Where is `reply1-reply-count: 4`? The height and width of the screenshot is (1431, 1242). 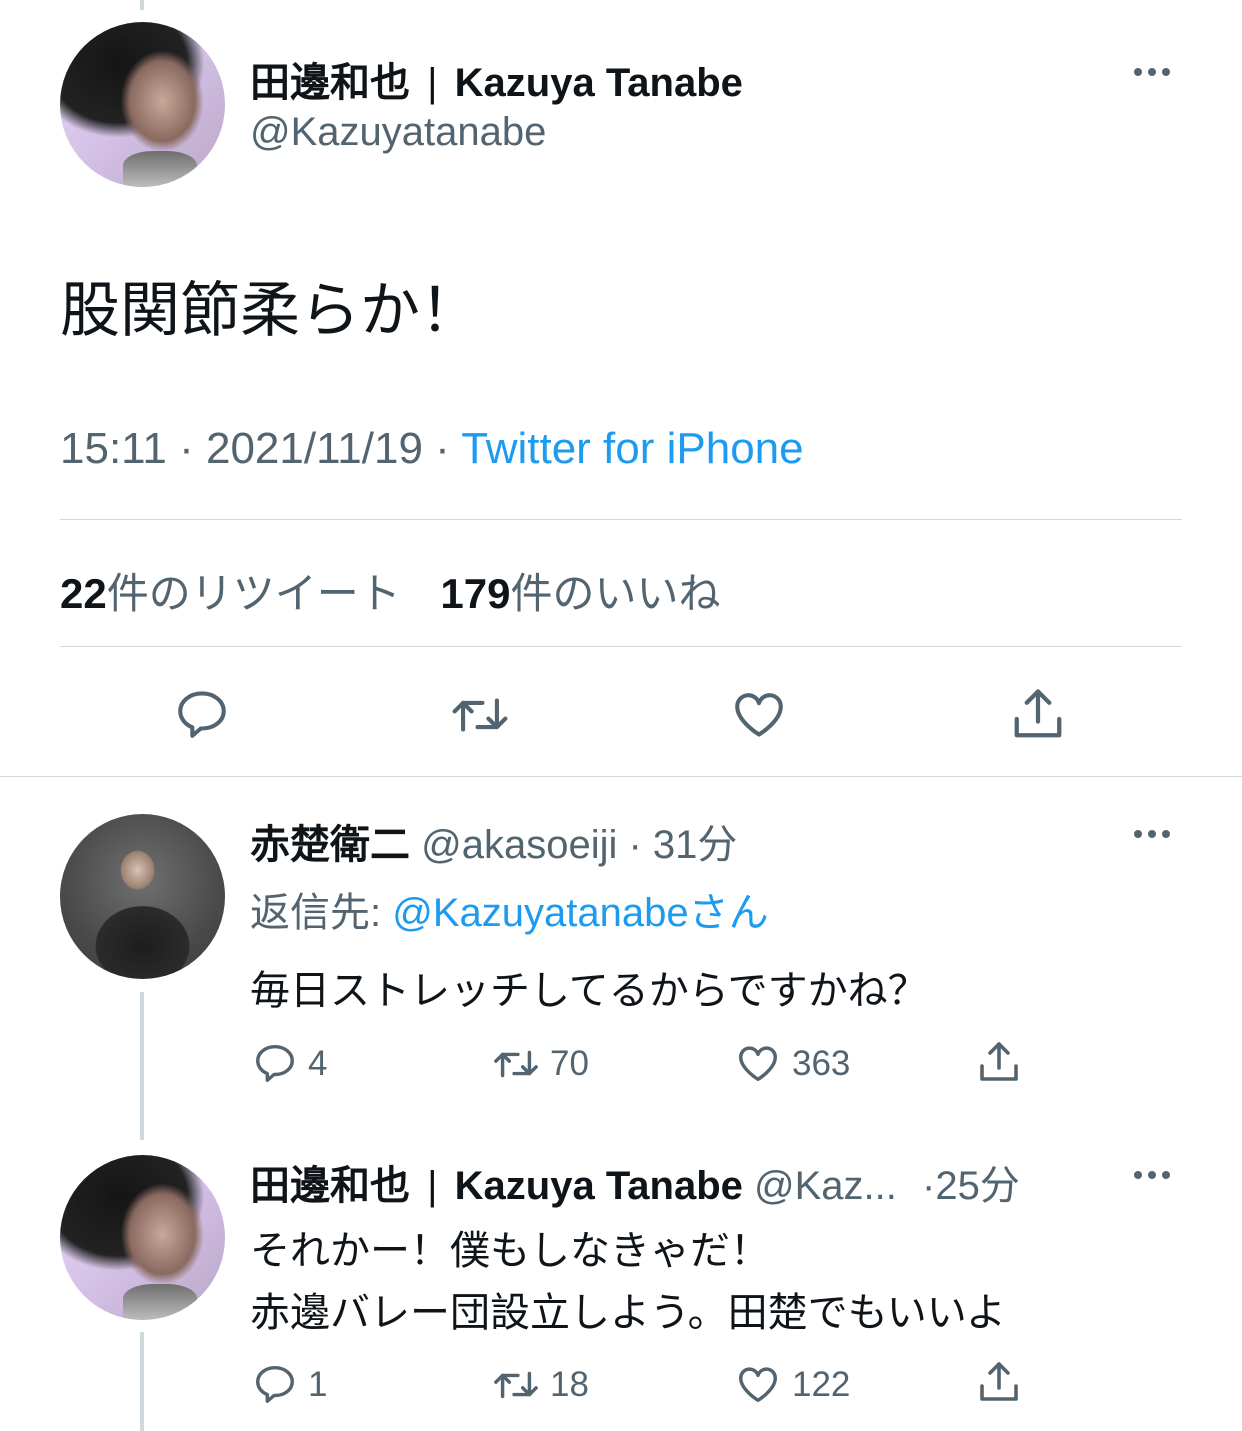
reply1-reply-count: 4 is located at coordinates (318, 1063).